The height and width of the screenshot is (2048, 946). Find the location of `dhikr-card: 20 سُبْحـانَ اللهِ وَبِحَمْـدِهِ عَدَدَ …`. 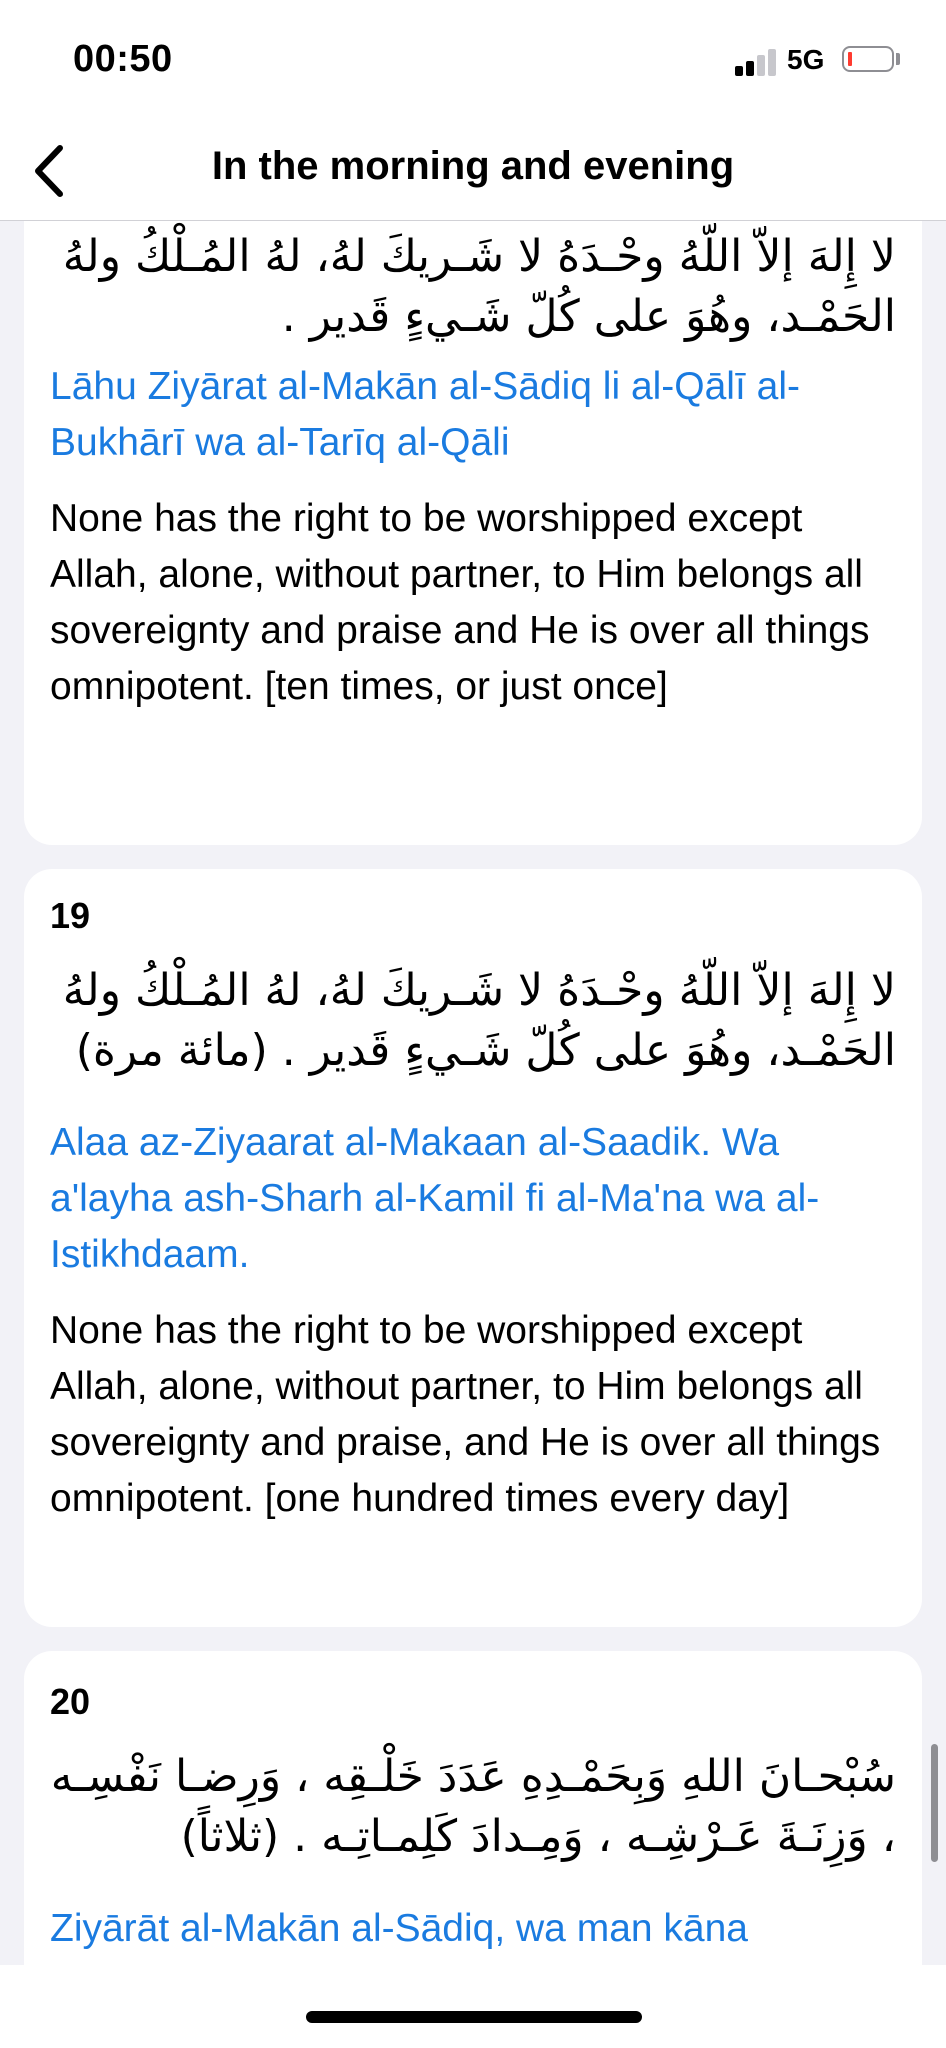

dhikr-card: 20 سُبْحـانَ اللهِ وَبِحَمْـدِهِ عَدَدَ … is located at coordinates (473, 1808).